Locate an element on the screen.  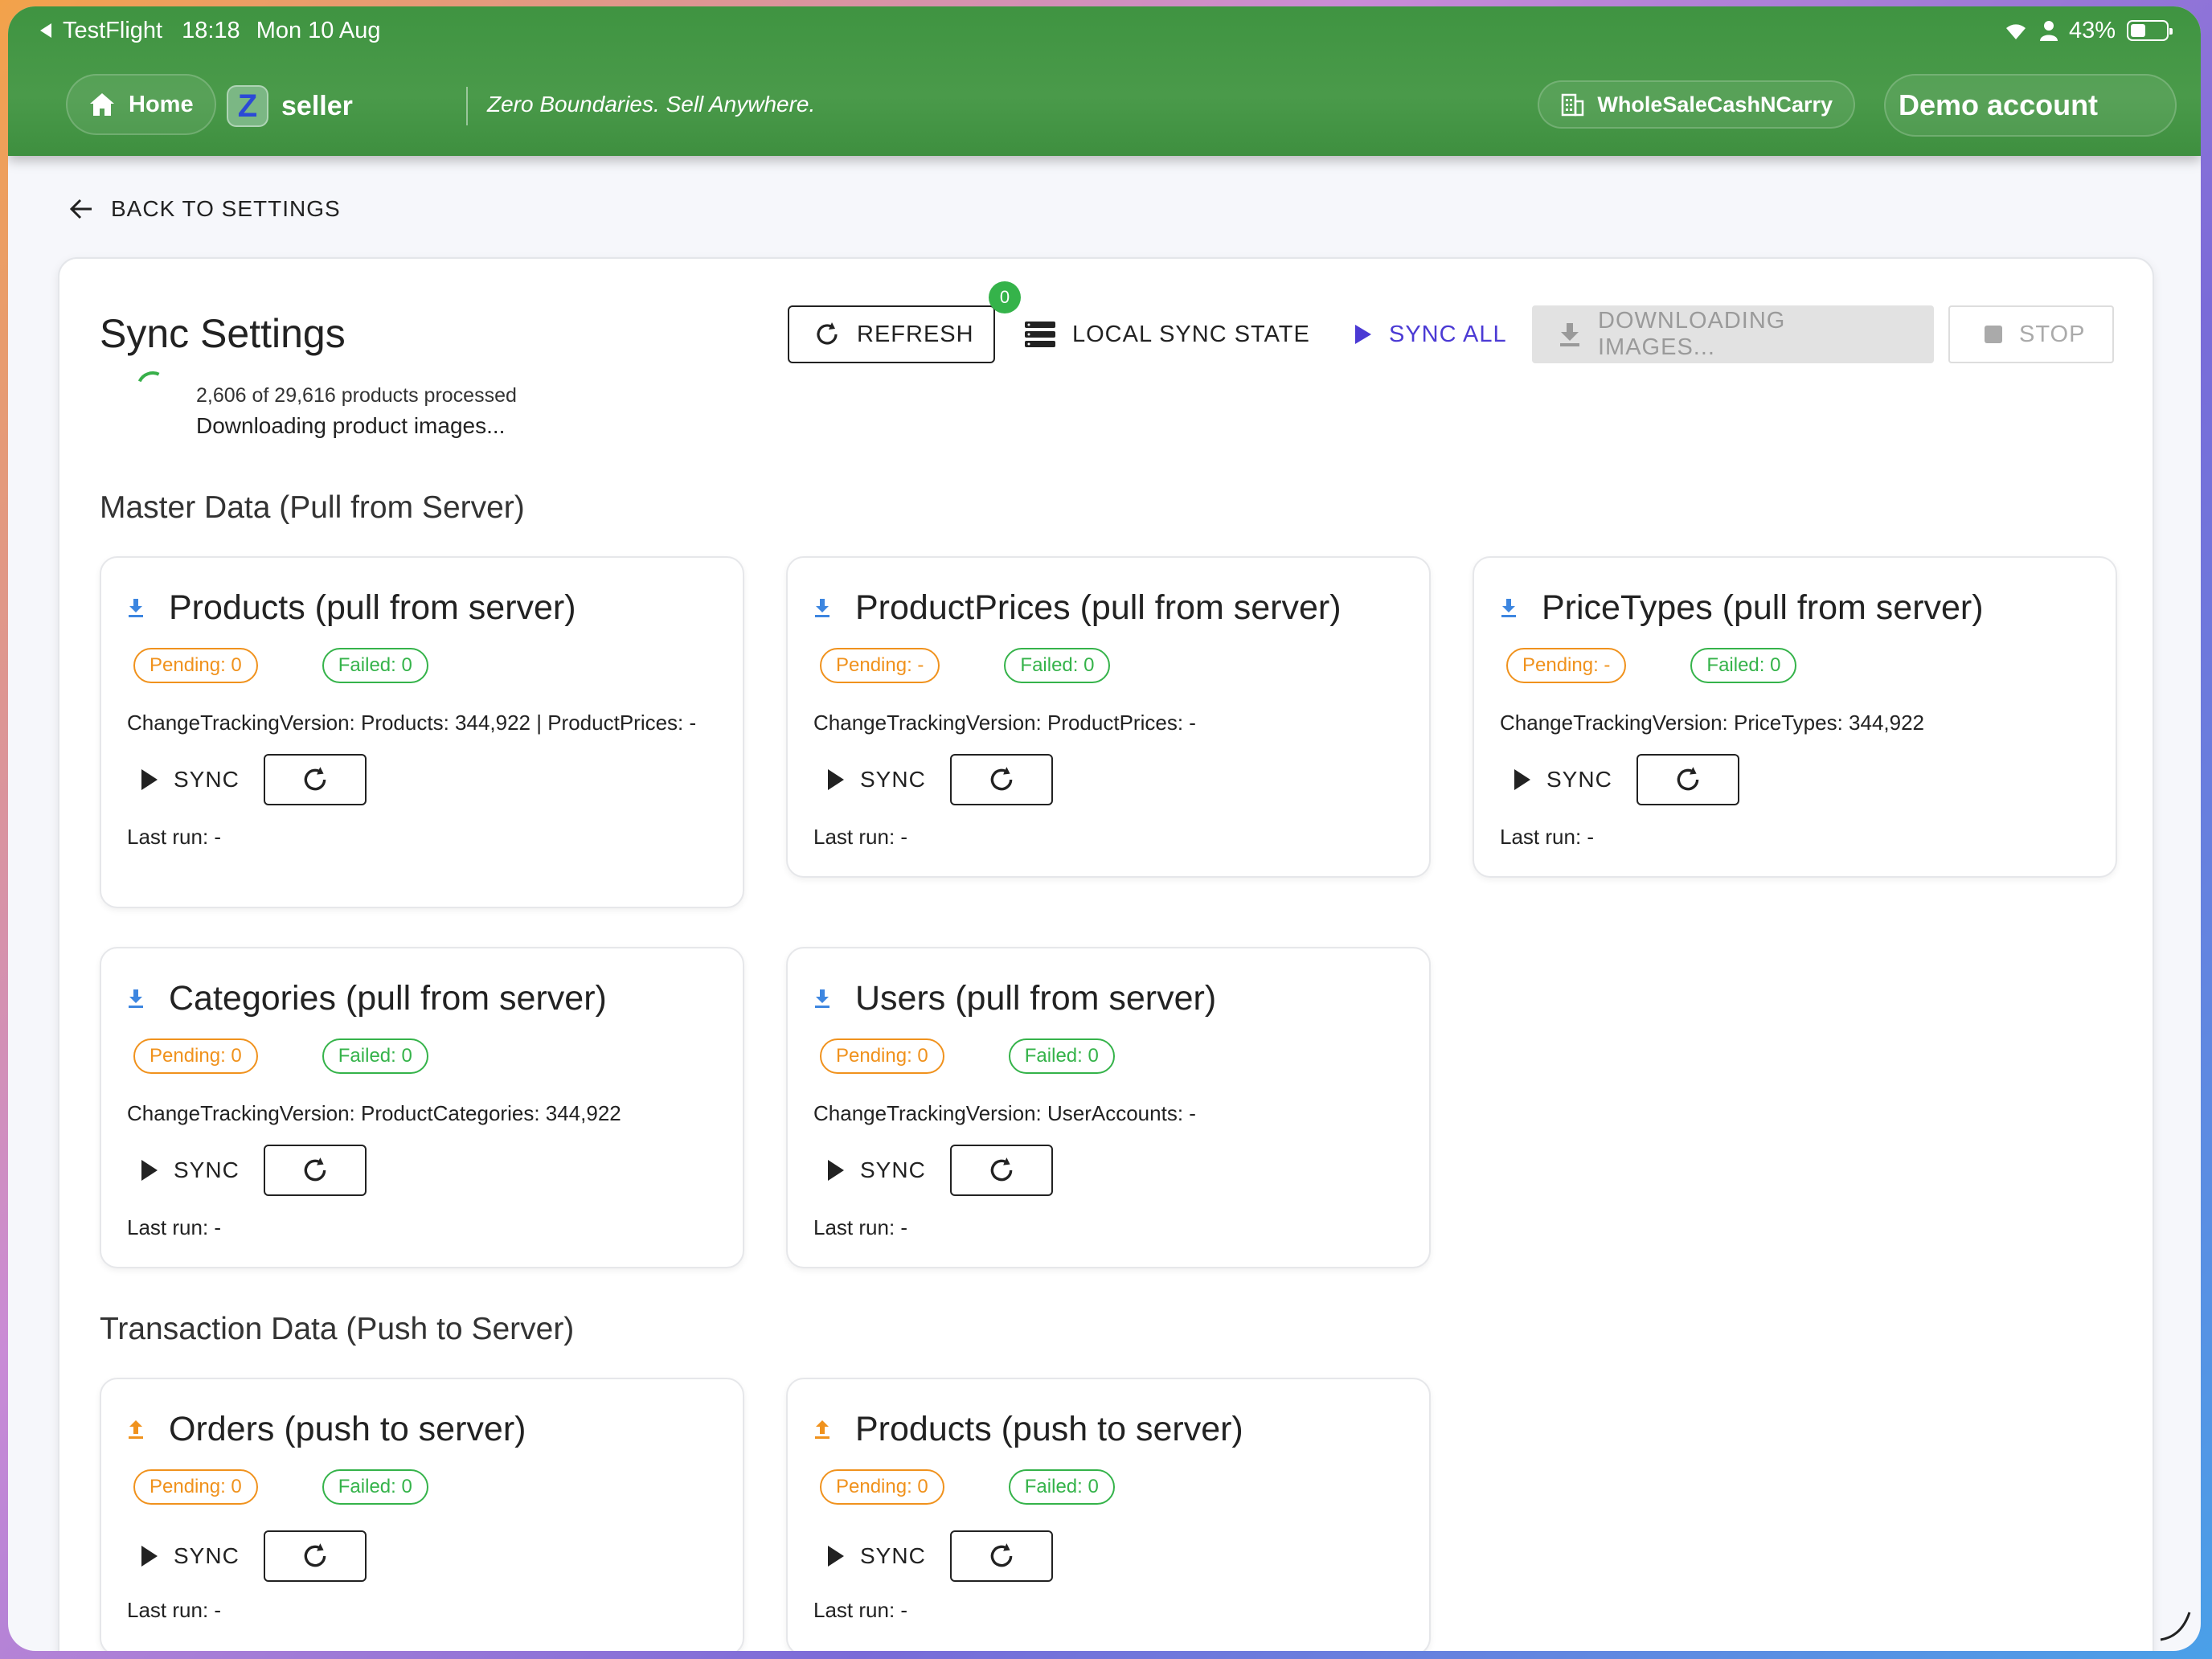
building-icon is located at coordinates (1572, 104).